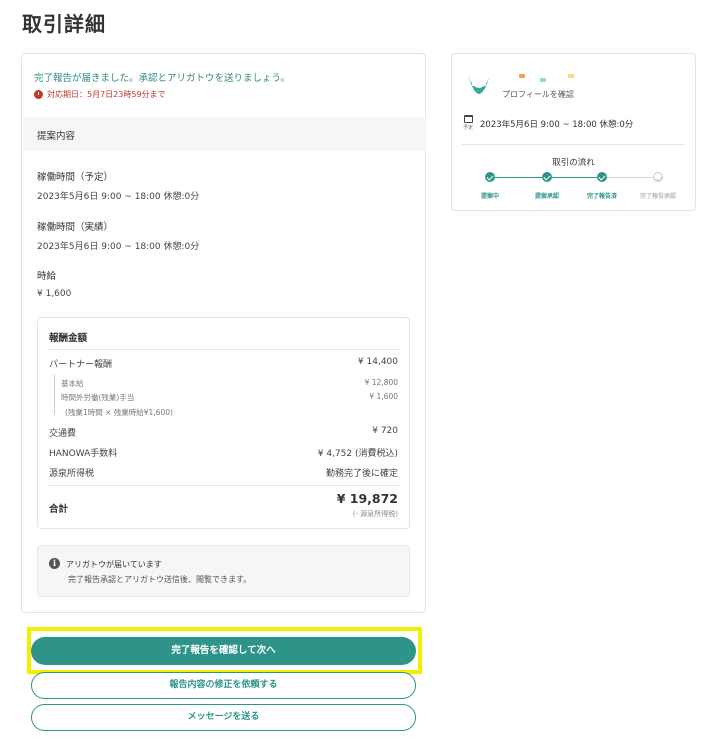 This screenshot has height=752, width=718. I want to click on avatar-logo, so click(479, 85).